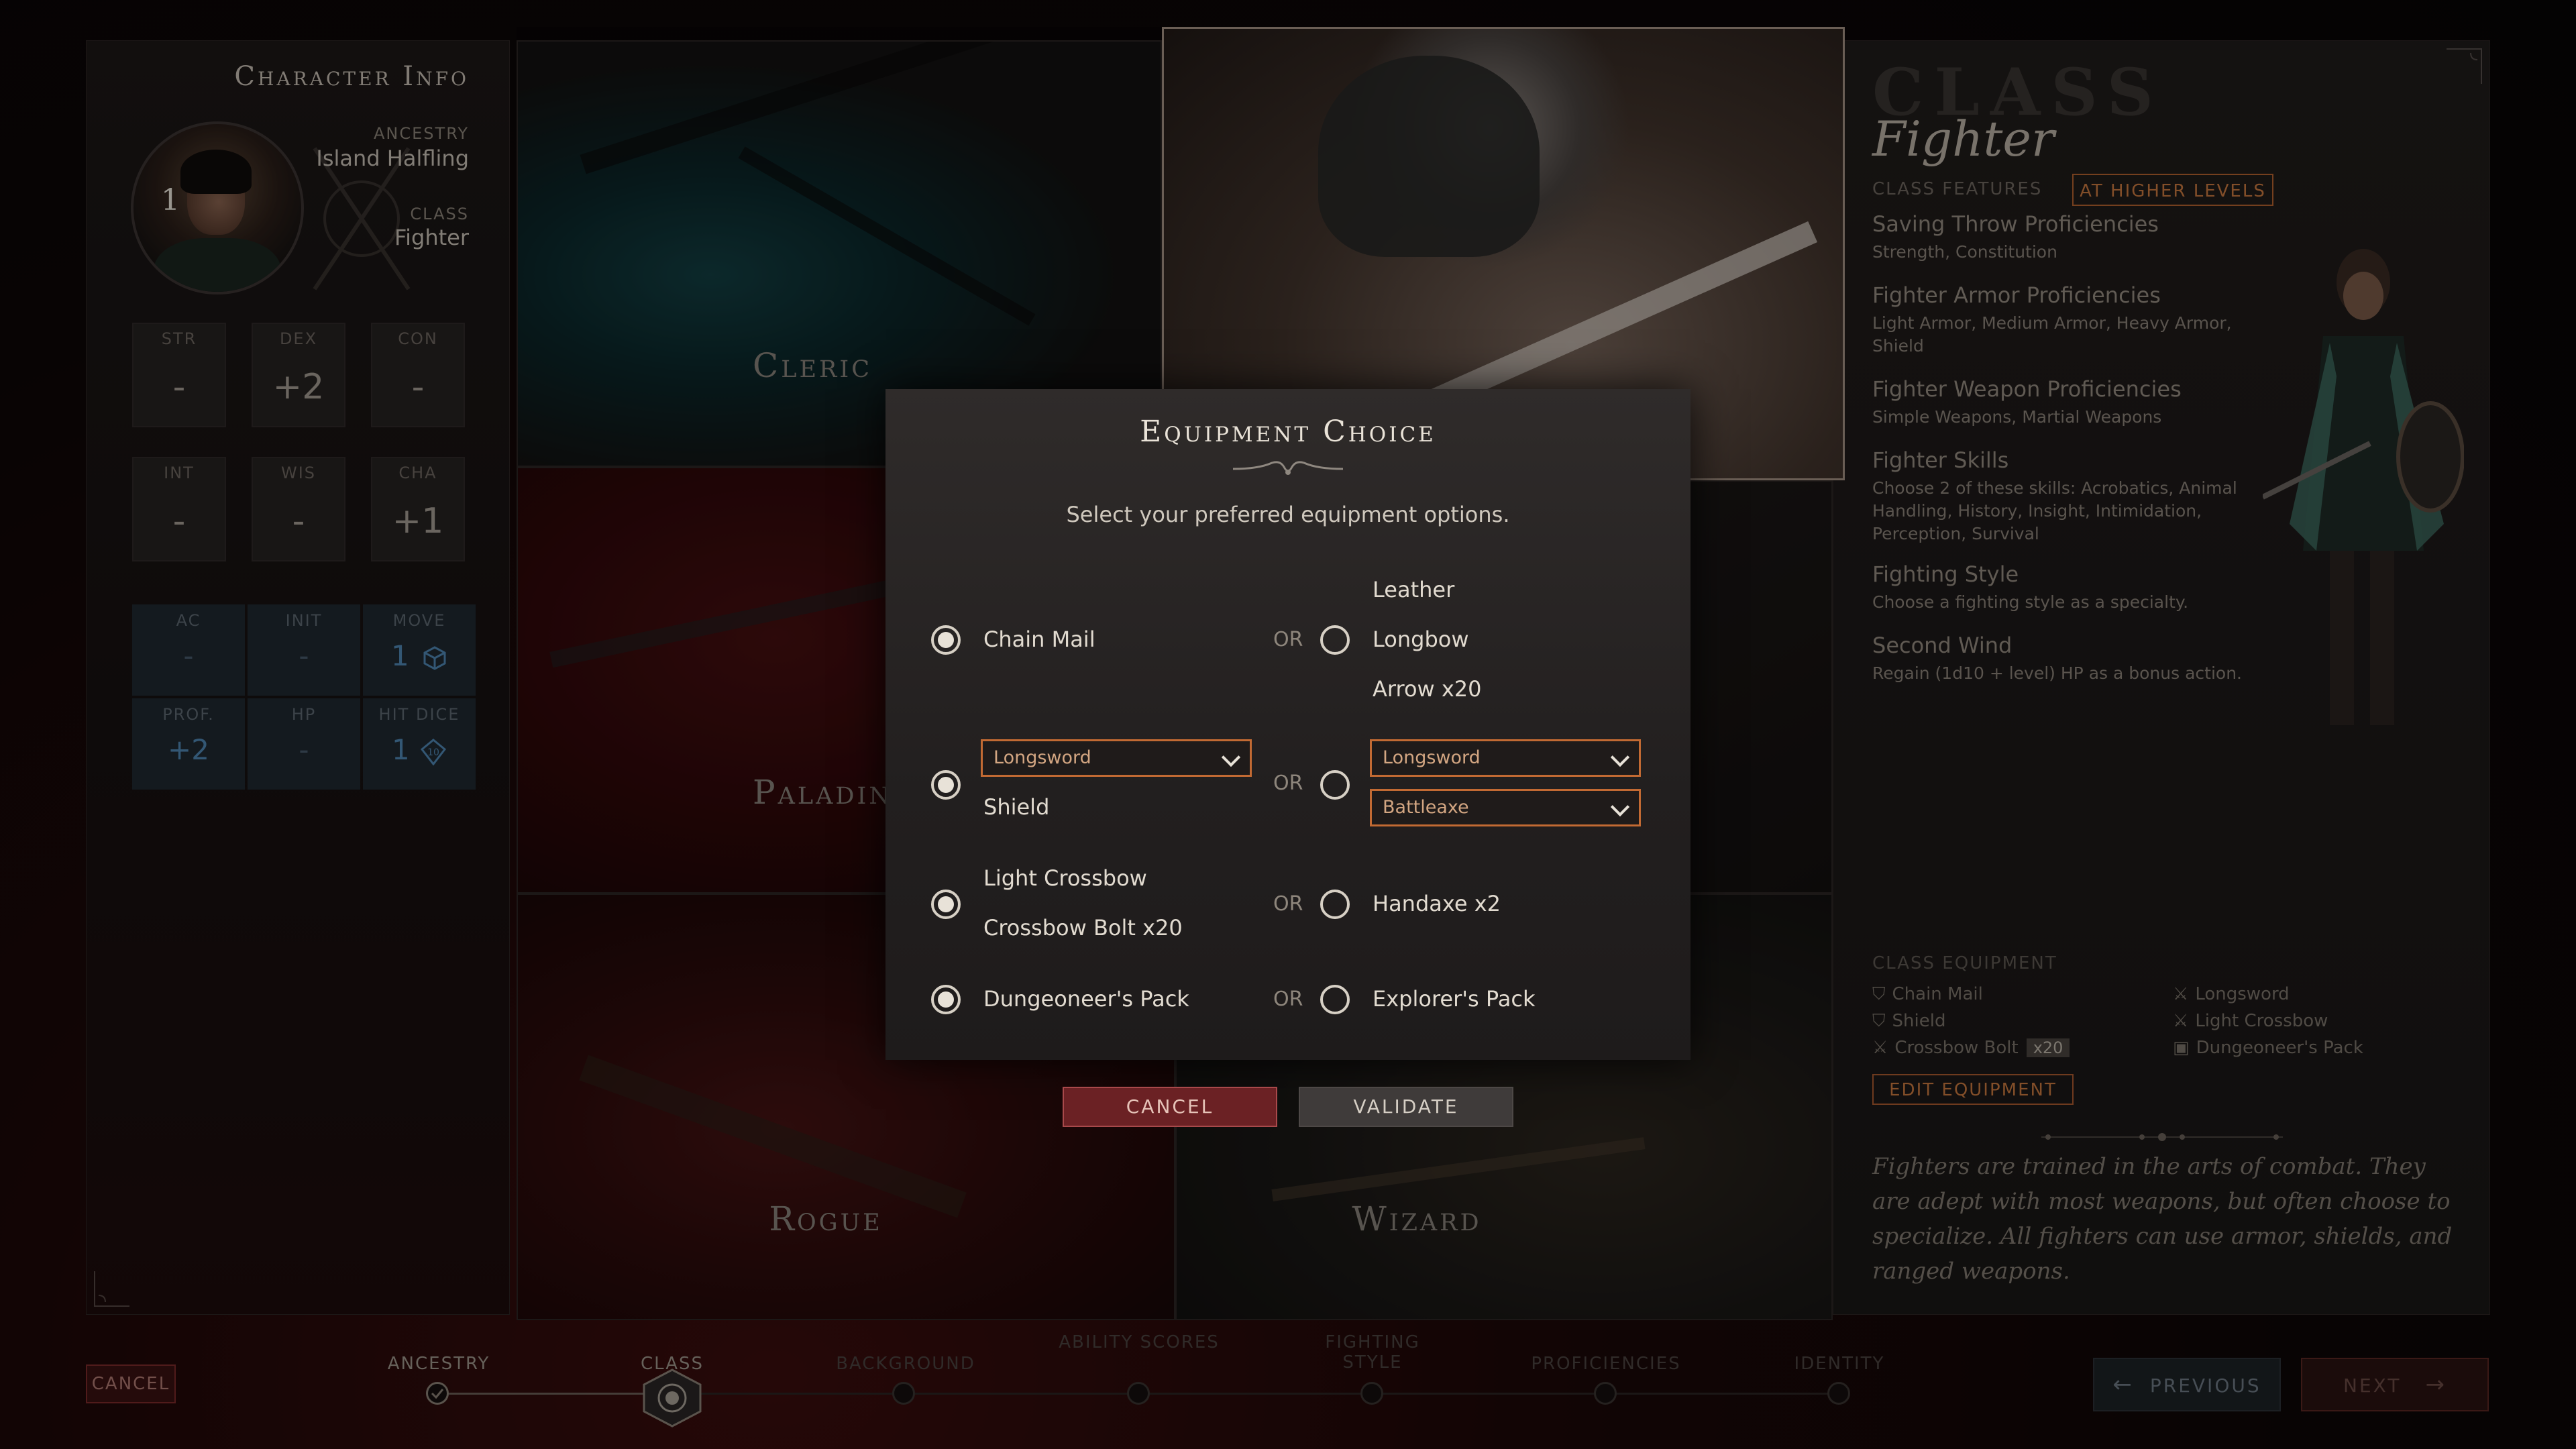 This screenshot has height=1449, width=2576. I want to click on stat-init: INIT -, so click(304, 650).